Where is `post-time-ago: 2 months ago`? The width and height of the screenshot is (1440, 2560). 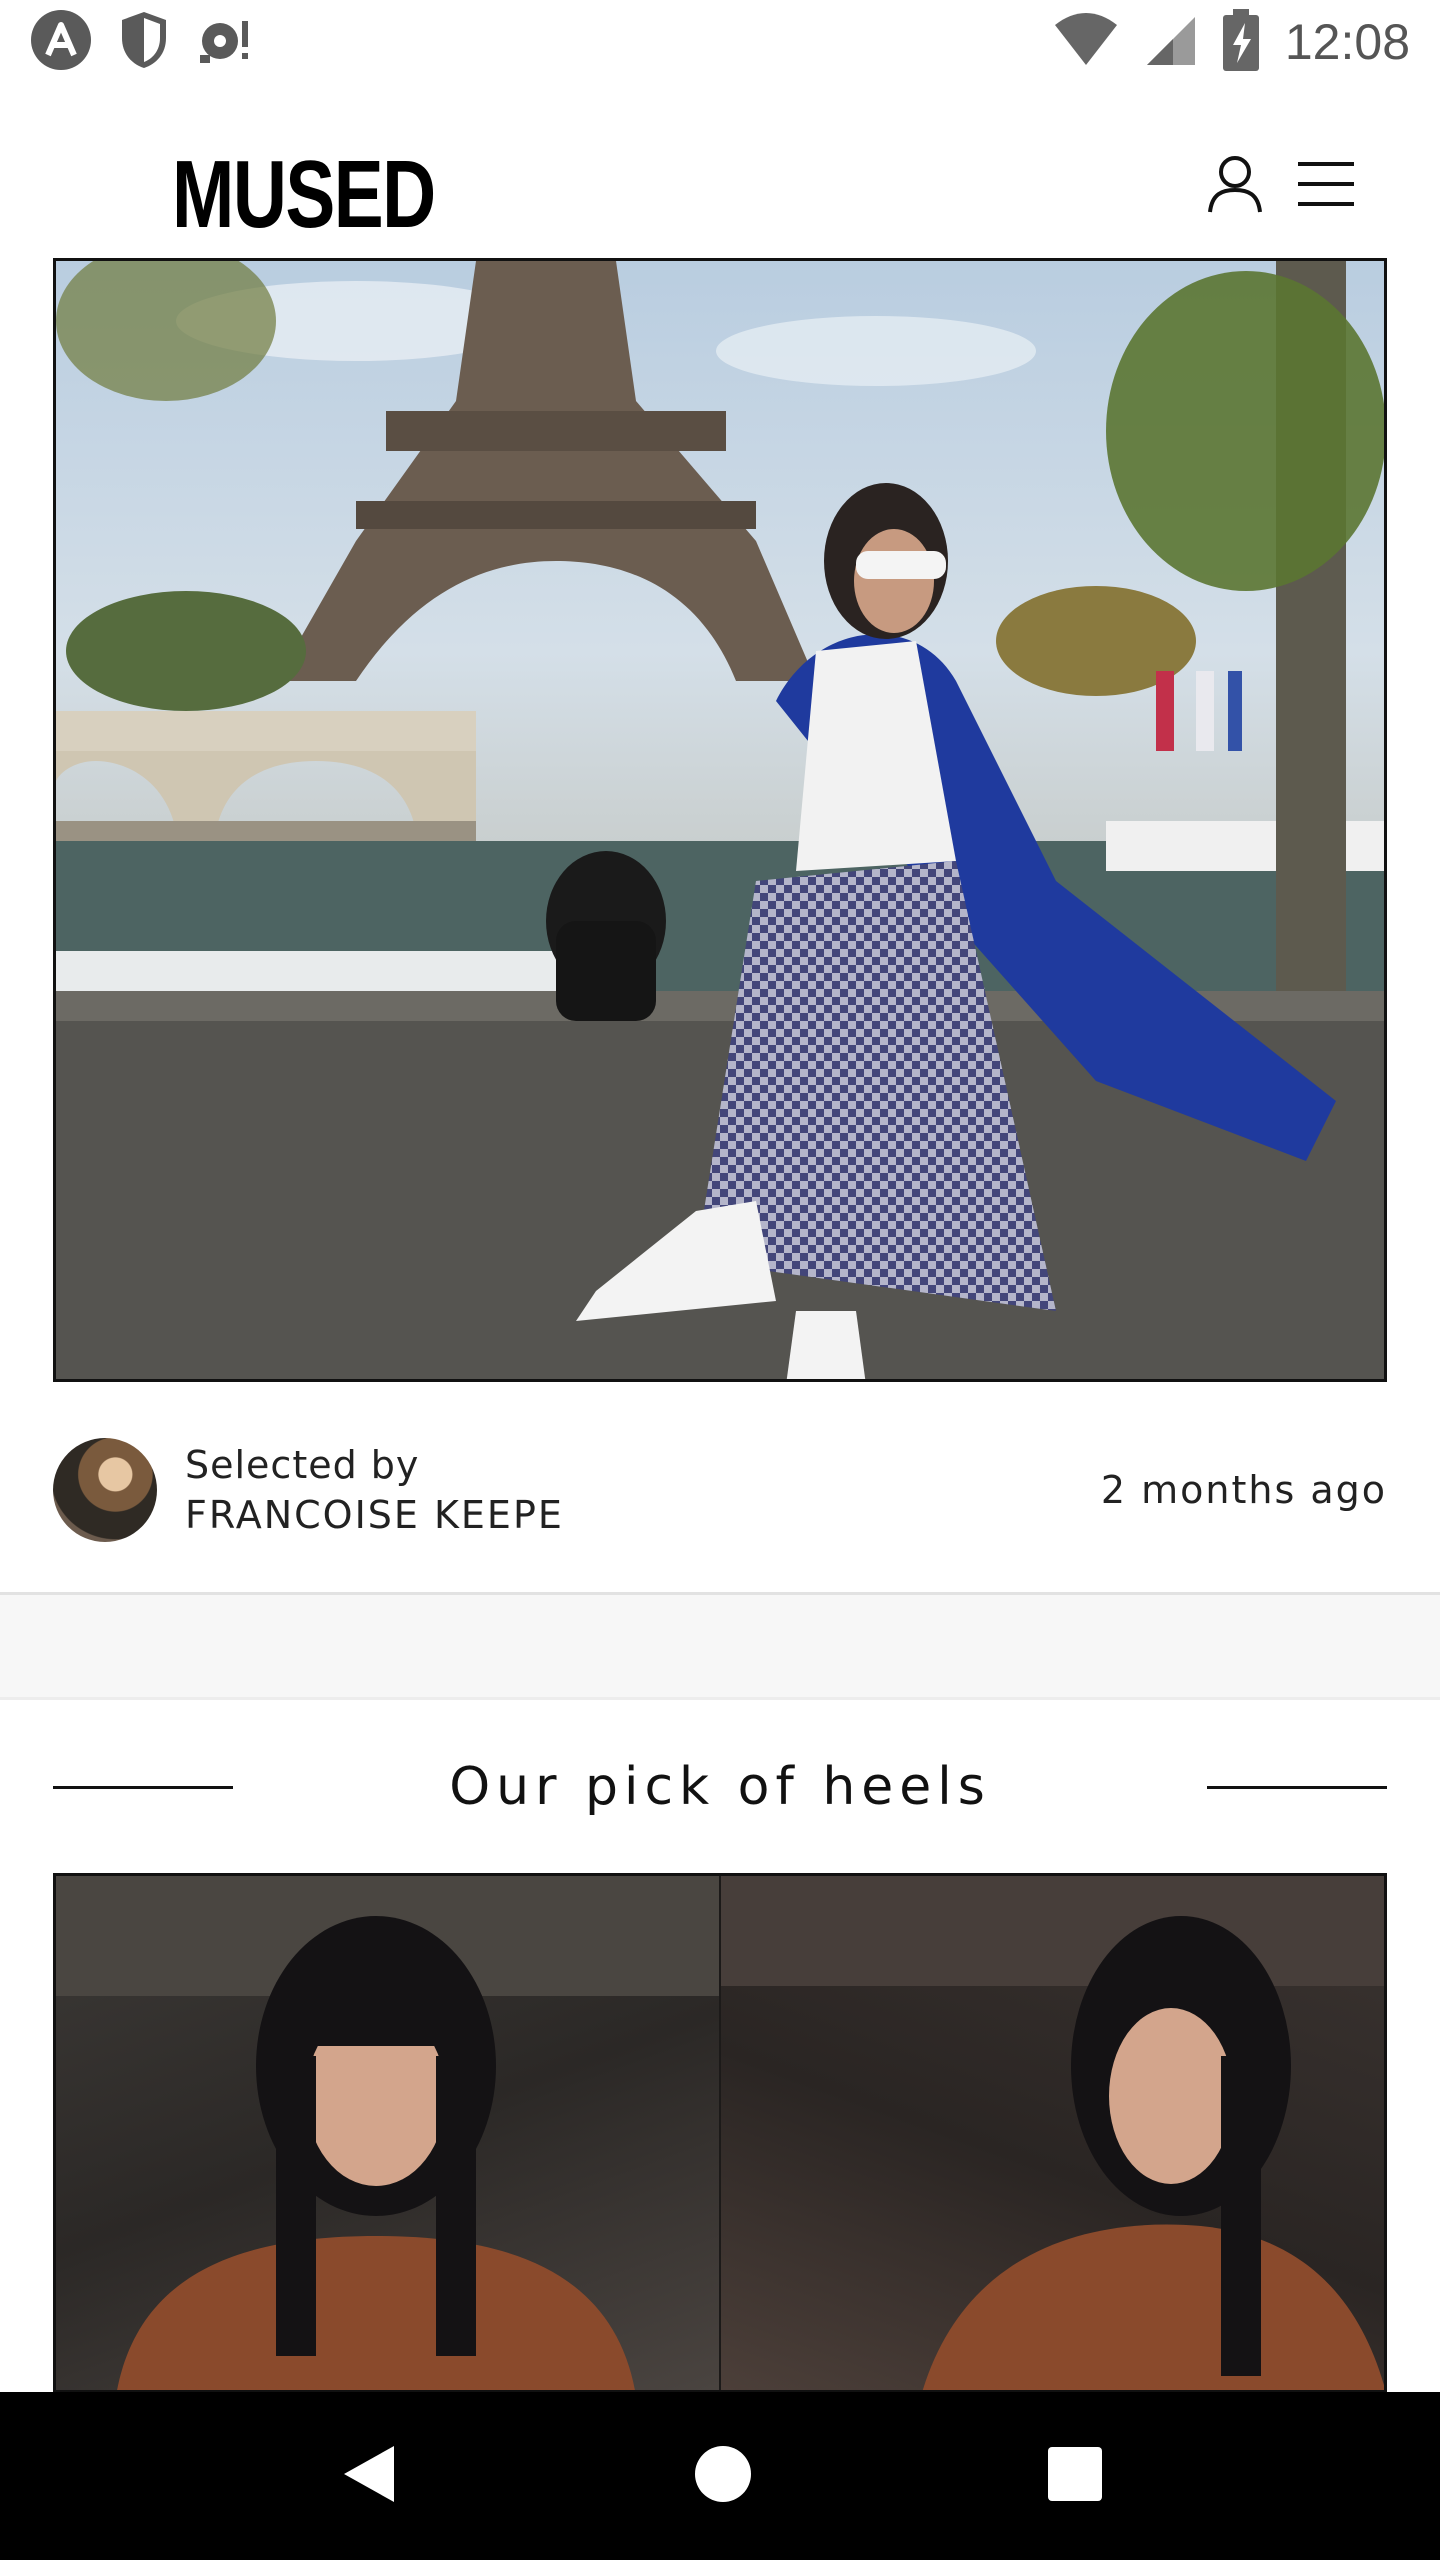 post-time-ago: 2 months ago is located at coordinates (1243, 1490).